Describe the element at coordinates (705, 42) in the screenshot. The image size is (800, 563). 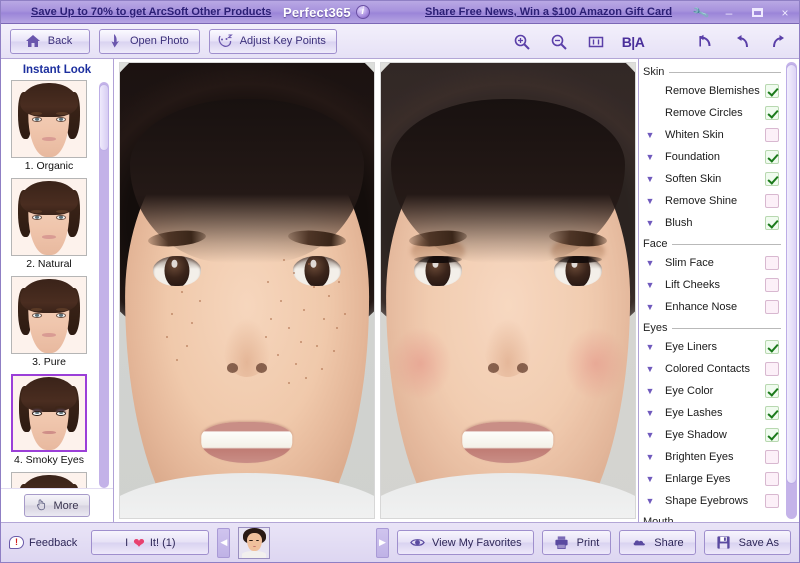
I see `reset-icon` at that location.